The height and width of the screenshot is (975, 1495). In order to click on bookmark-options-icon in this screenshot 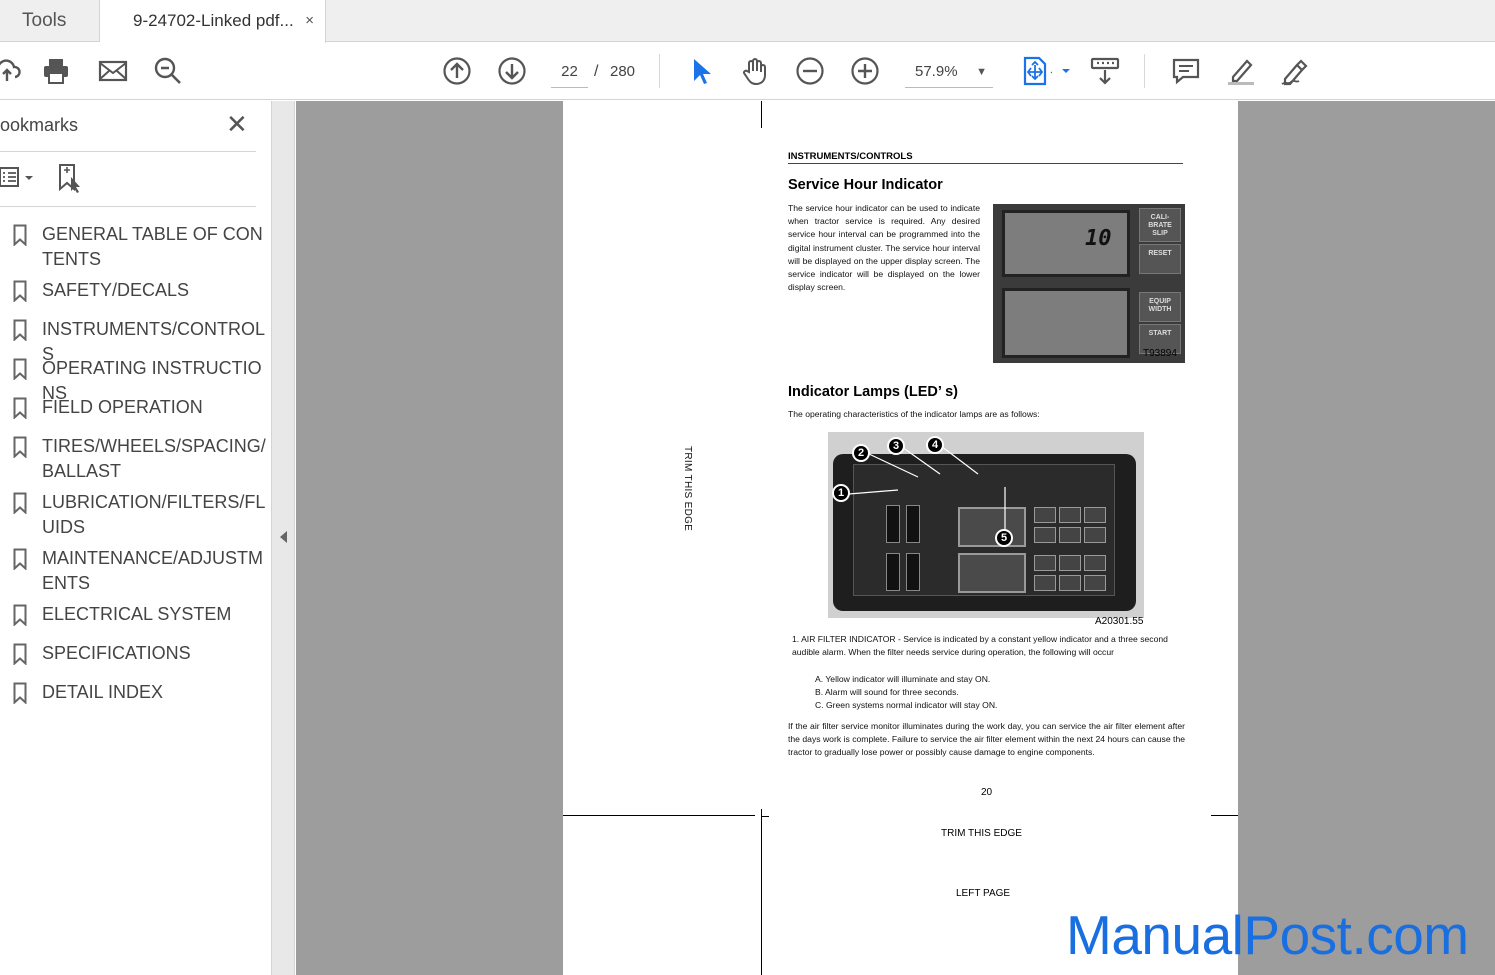, I will do `click(18, 178)`.